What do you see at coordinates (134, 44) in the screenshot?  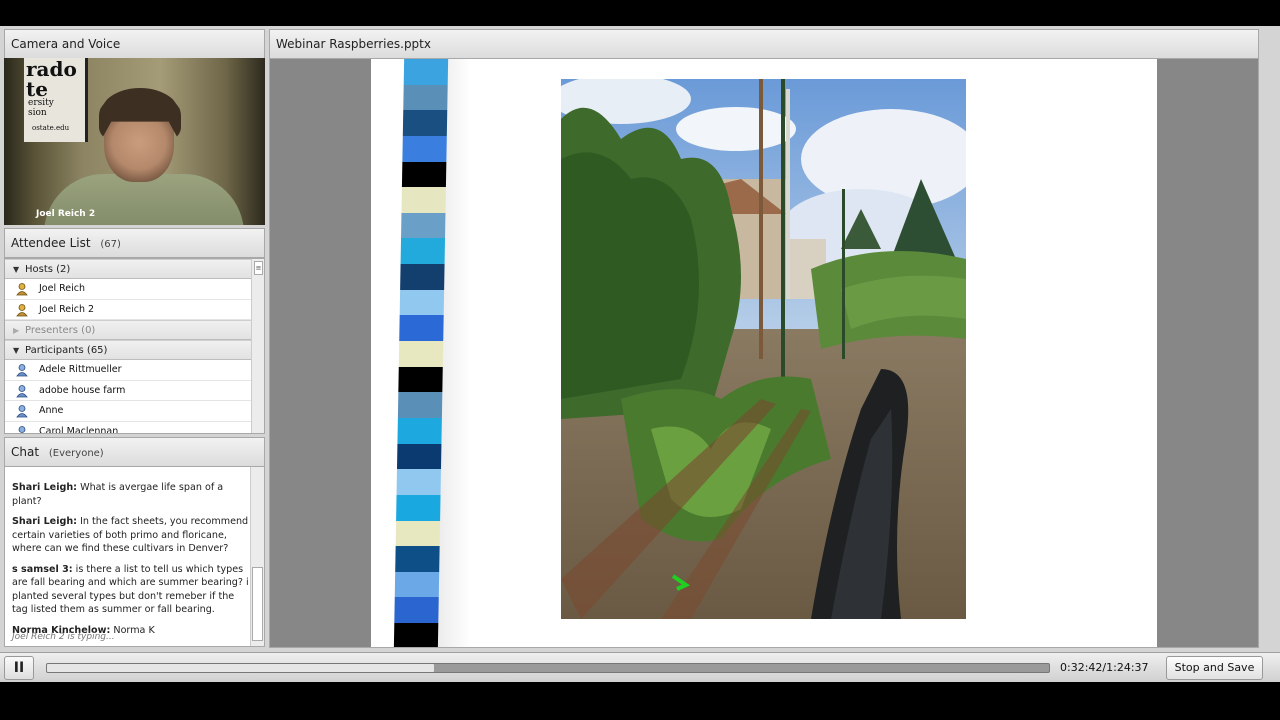 I see `camera-pod-header: Camera and Voice` at bounding box center [134, 44].